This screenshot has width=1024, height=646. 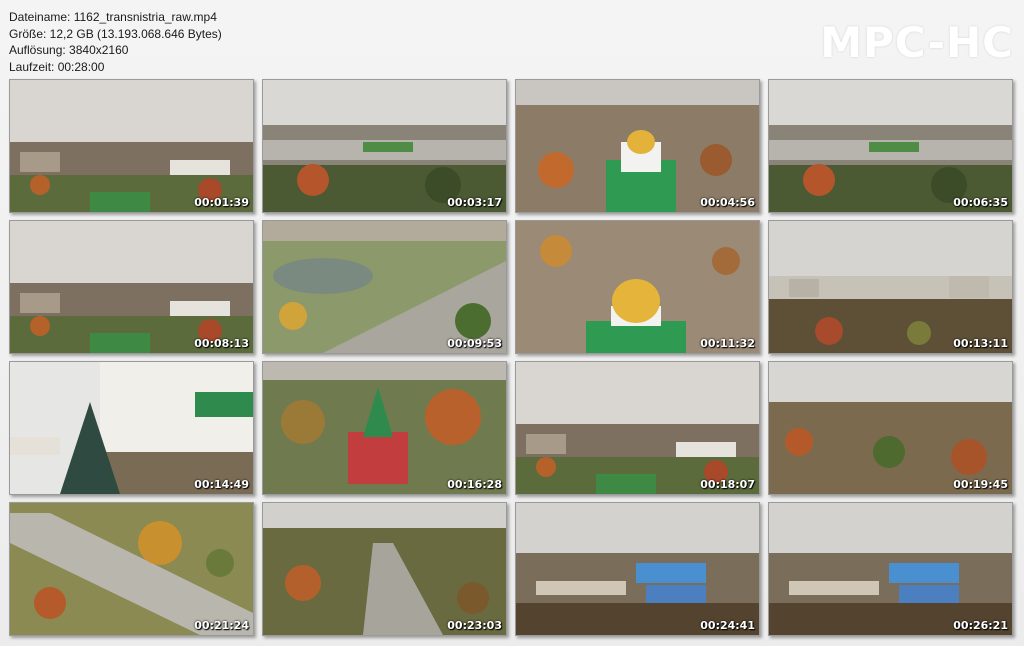 I want to click on video-thumbnail: 00:19:45, so click(x=890, y=428).